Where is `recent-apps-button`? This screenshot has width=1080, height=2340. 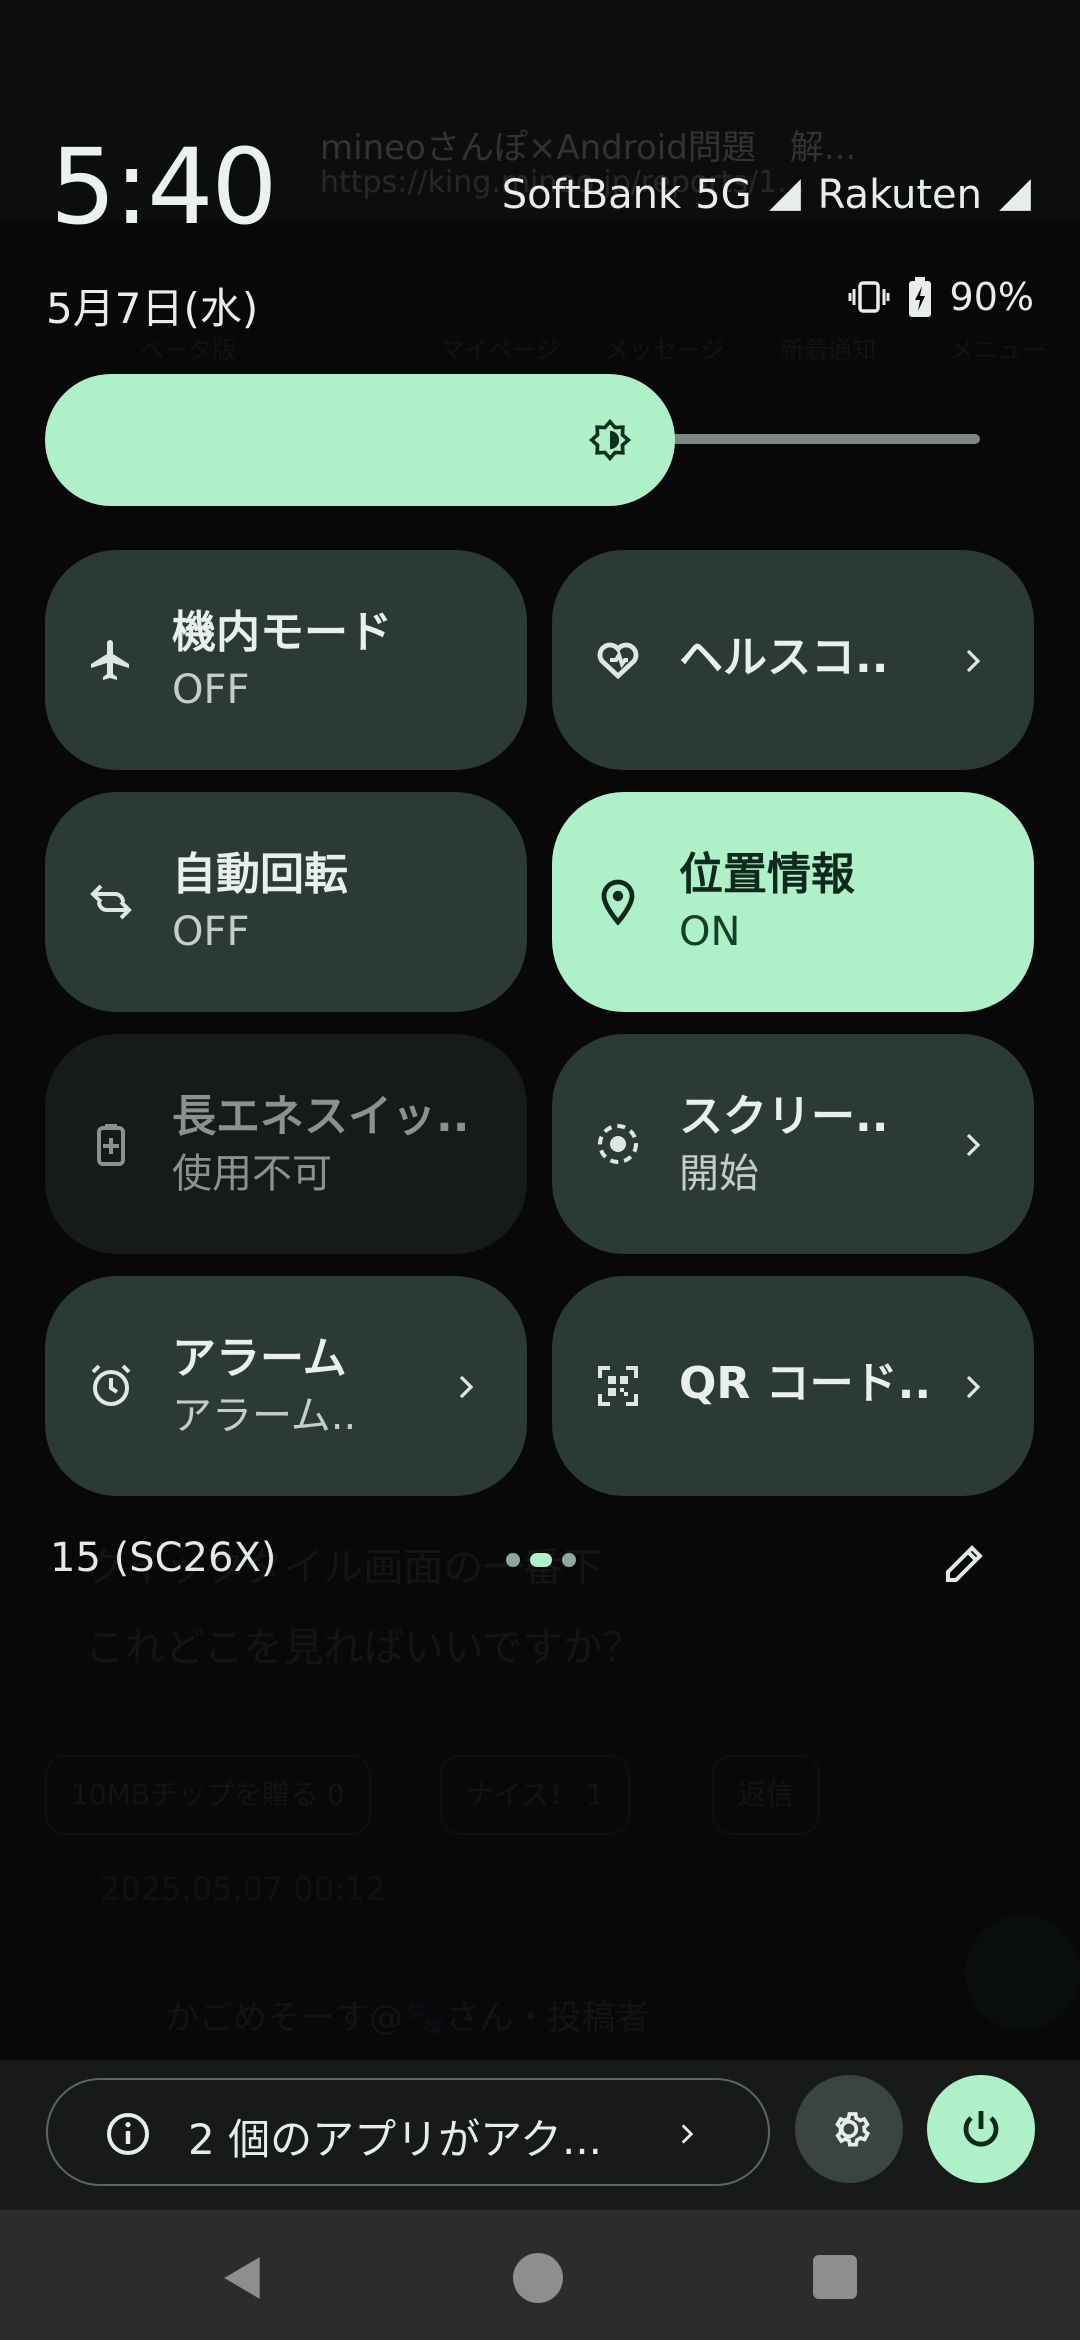 recent-apps-button is located at coordinates (835, 2277).